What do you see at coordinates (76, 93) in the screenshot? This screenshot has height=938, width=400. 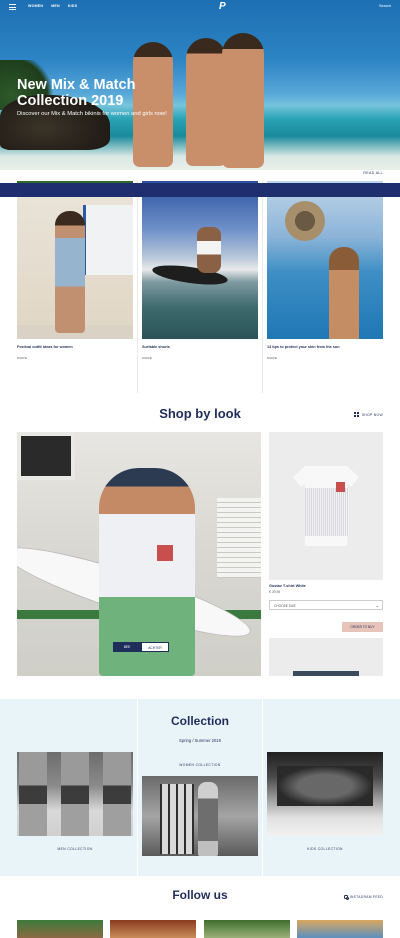 I see `hero-title: New Mix & Match Collection 2019` at bounding box center [76, 93].